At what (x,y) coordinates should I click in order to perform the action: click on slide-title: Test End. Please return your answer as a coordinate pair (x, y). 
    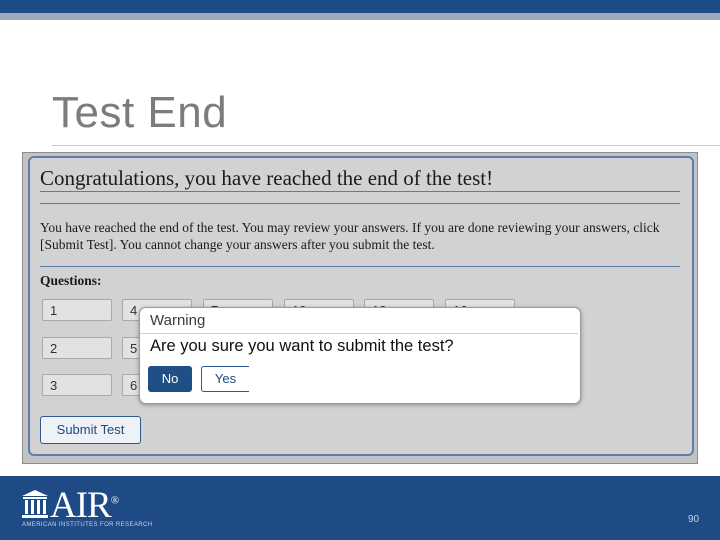
    Looking at the image, I should click on (140, 112).